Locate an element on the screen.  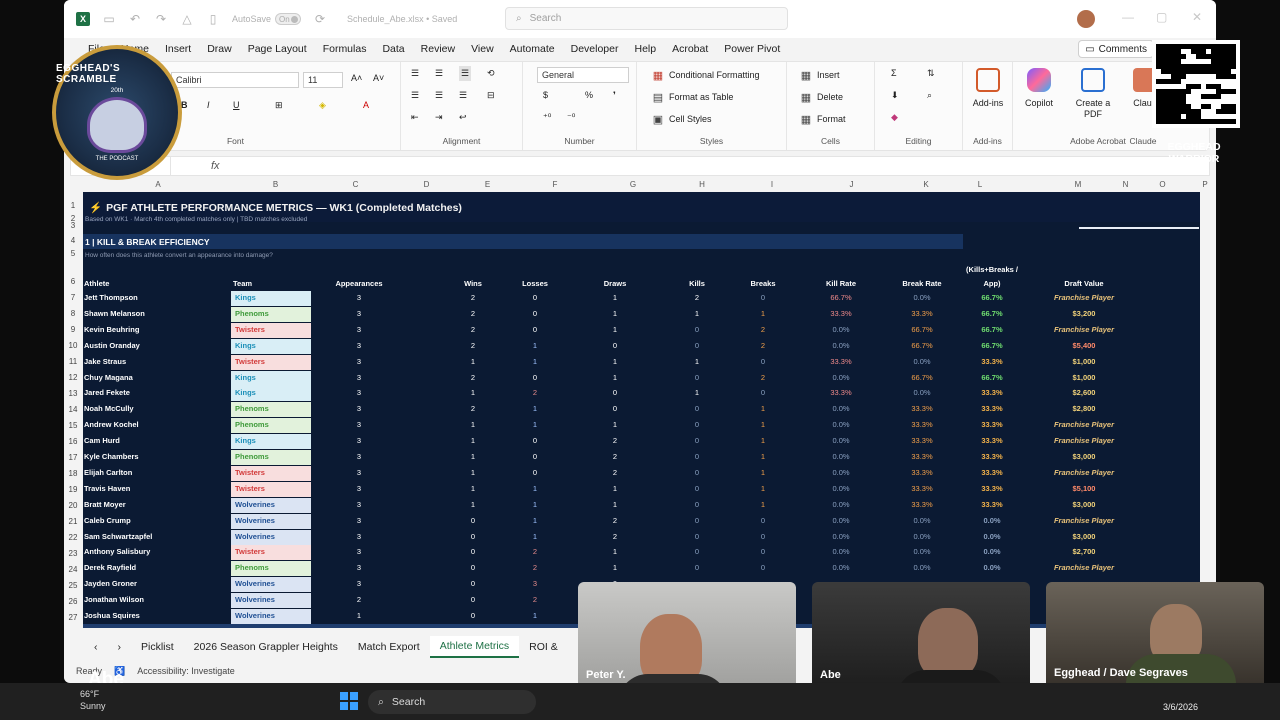
format-painter-icon: △ is located at coordinates (187, 19).